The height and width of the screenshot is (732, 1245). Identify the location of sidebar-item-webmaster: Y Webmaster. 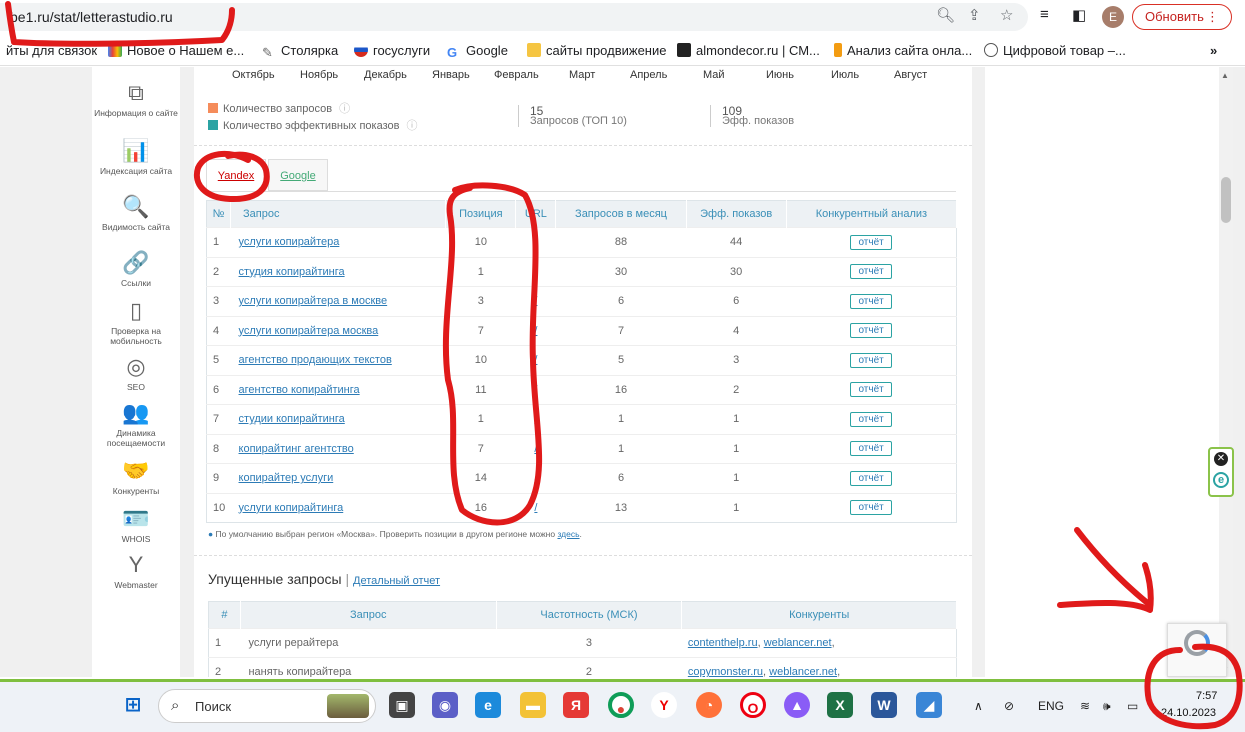
(136, 572).